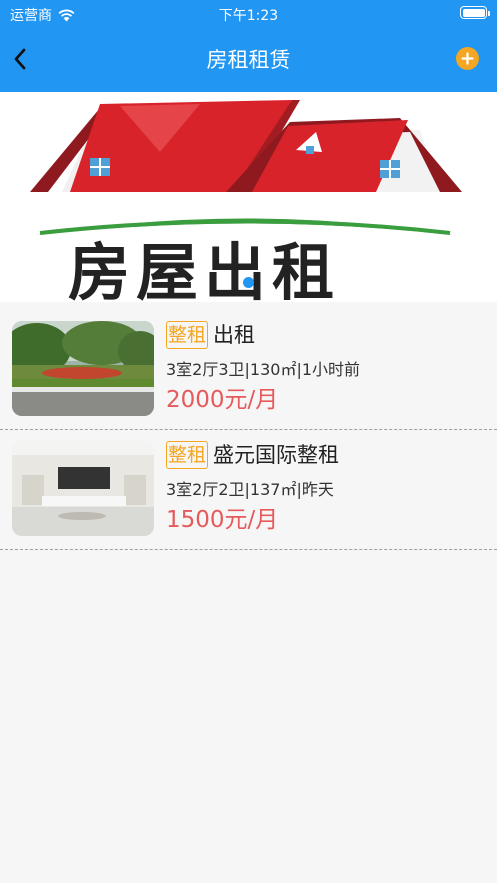  I want to click on banner-text: 房屋出租, so click(204, 269).